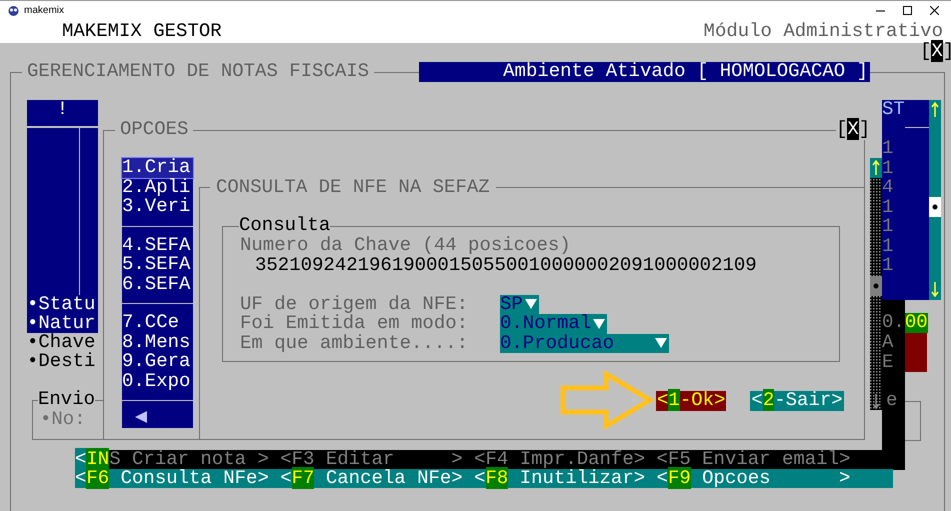  I want to click on column-header: ST, so click(893, 110).